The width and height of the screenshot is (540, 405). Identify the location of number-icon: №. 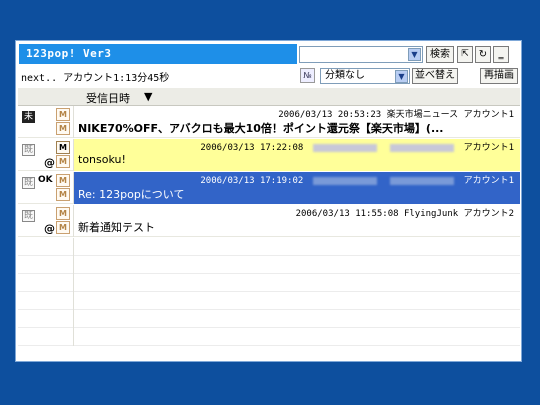
(307, 75).